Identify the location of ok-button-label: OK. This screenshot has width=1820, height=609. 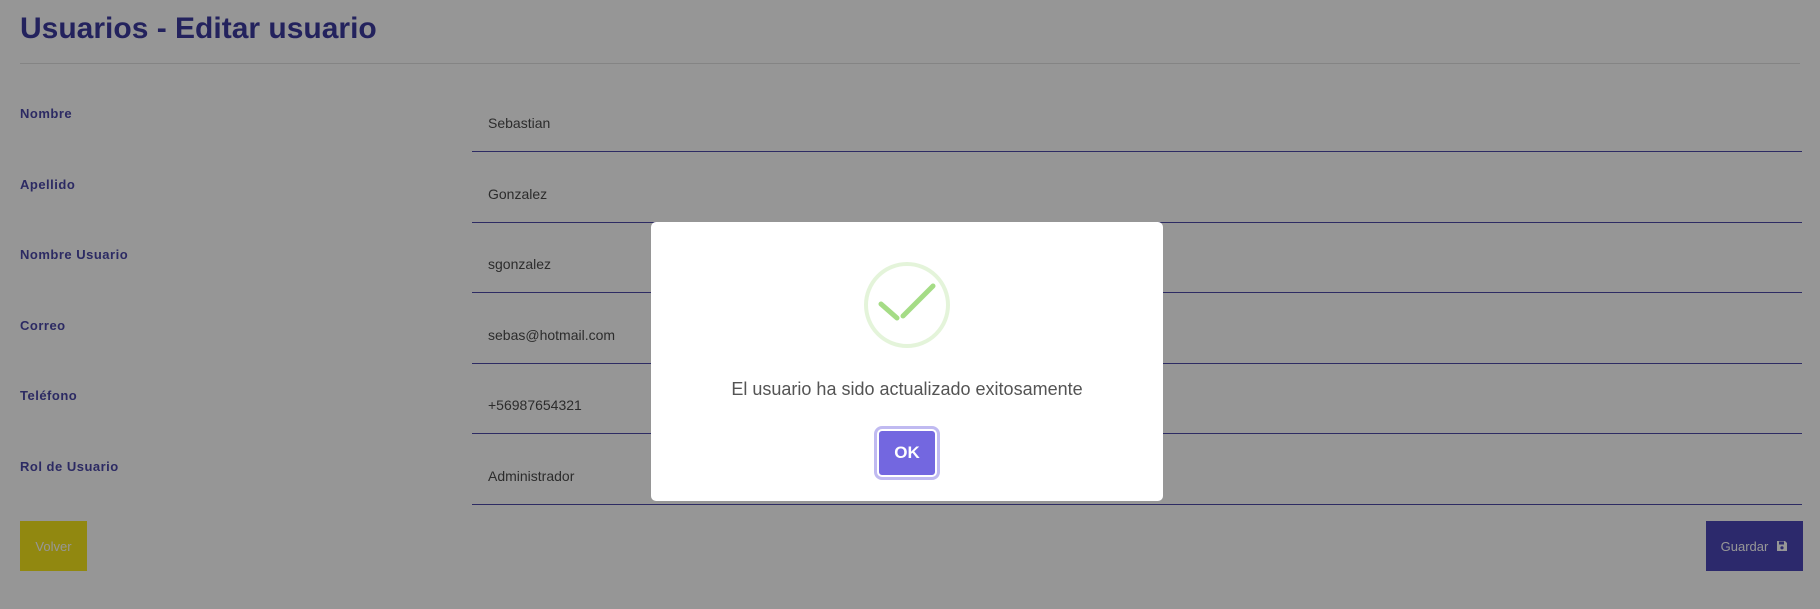
(907, 452).